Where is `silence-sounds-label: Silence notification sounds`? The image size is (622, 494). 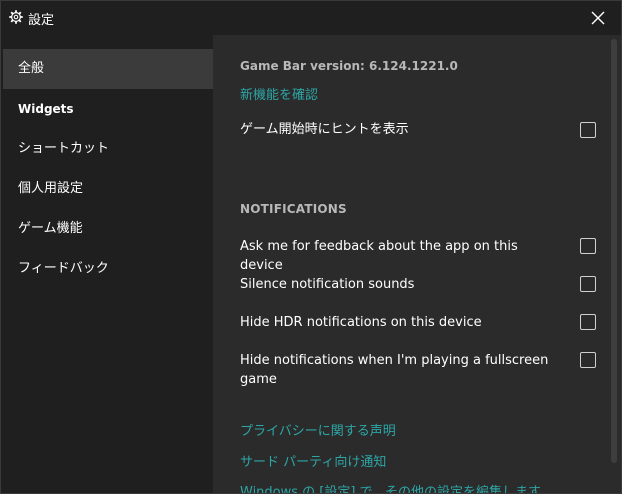 silence-sounds-label: Silence notification sounds is located at coordinates (327, 284).